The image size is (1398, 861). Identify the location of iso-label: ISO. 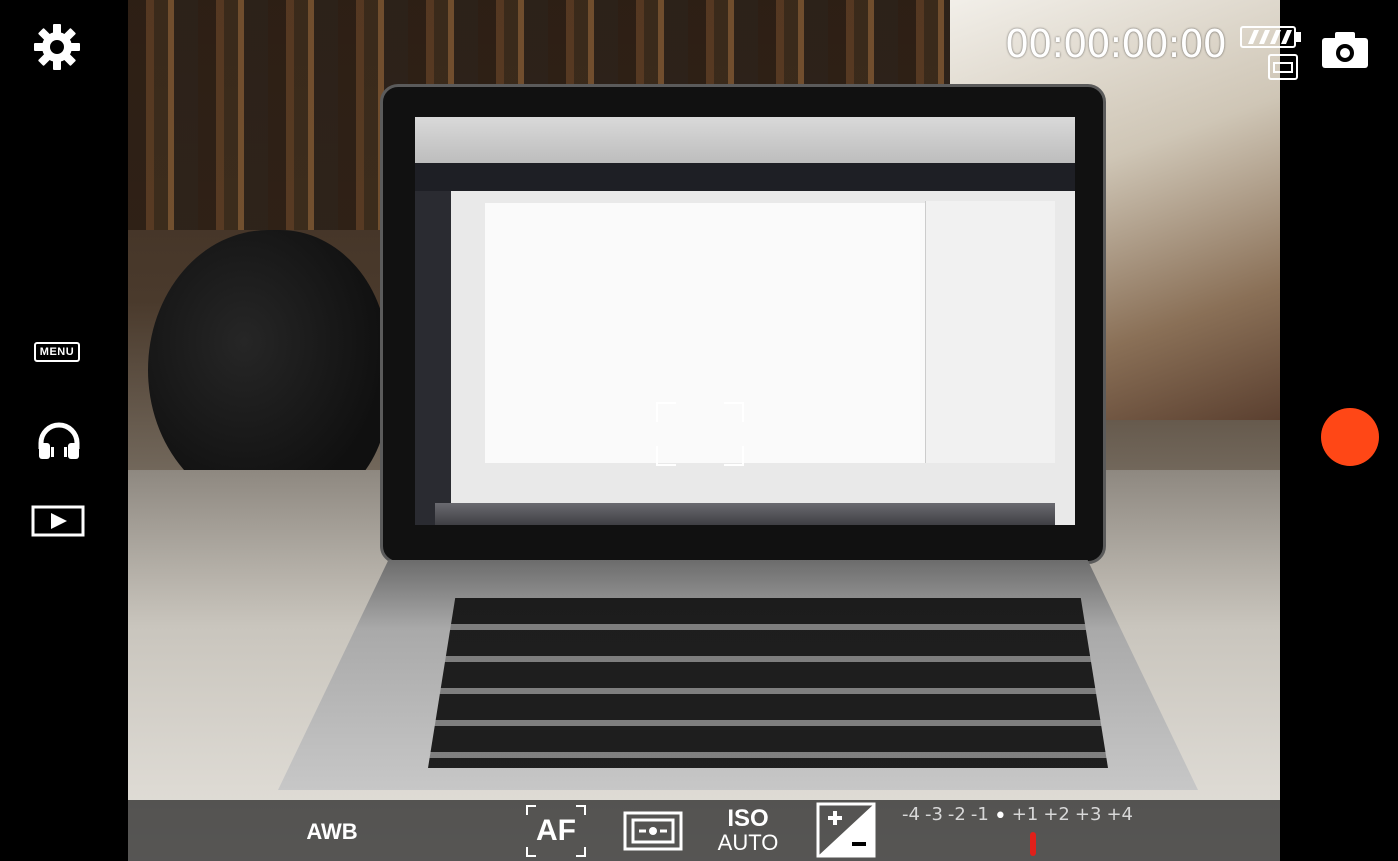
(748, 818).